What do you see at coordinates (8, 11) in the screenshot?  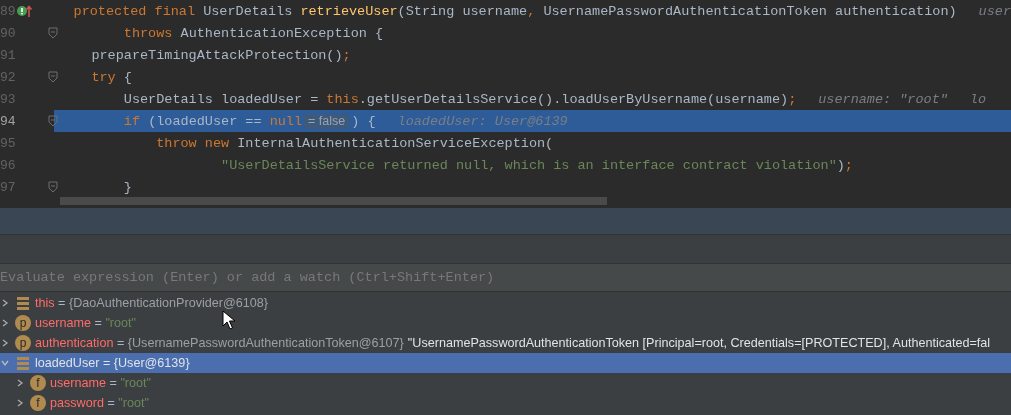 I see `line-number: 89` at bounding box center [8, 11].